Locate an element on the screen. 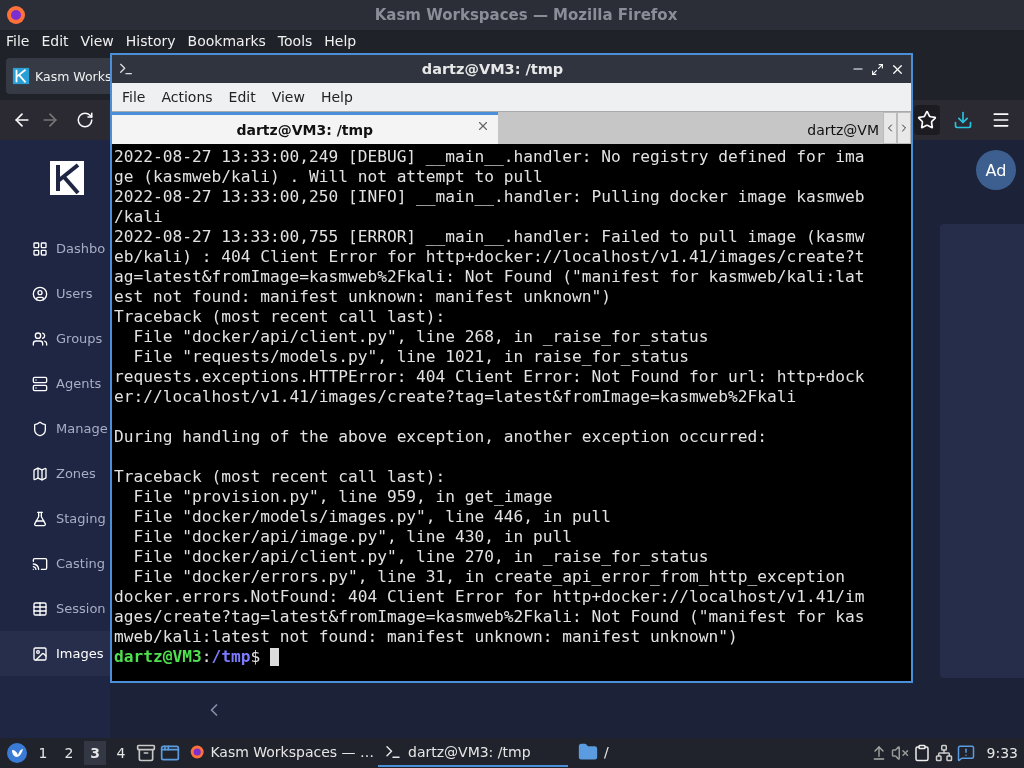  output-line: docker.errors.NotFound: 404 Client Error for http+docker://localhost/v1.41/im is located at coordinates (490, 597).